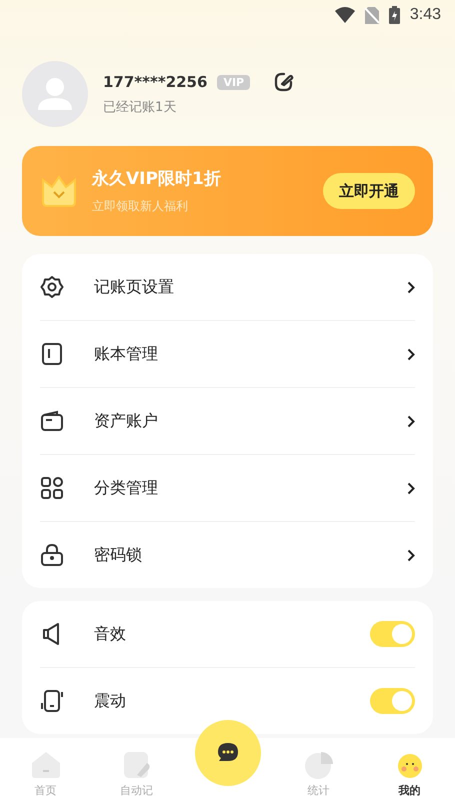  What do you see at coordinates (110, 634) in the screenshot?
I see `setting-label: 音效` at bounding box center [110, 634].